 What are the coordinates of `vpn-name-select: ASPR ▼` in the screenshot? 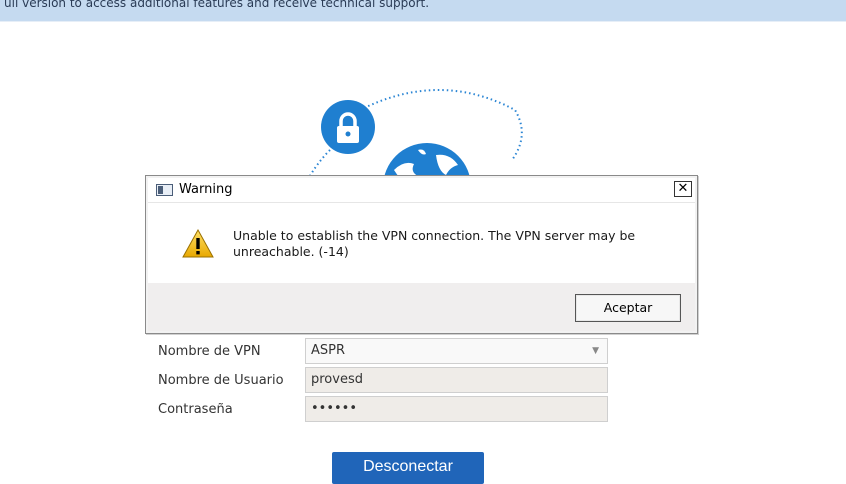 It's located at (456, 351).